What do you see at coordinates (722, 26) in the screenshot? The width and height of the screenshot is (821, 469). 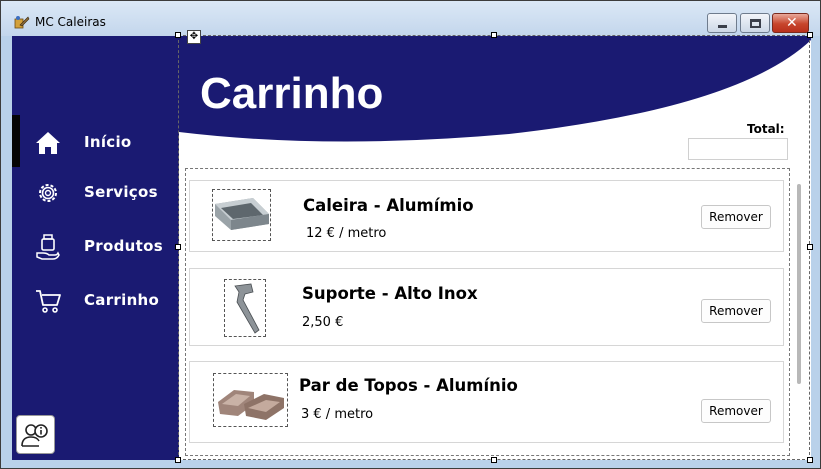 I see `minimize-icon` at bounding box center [722, 26].